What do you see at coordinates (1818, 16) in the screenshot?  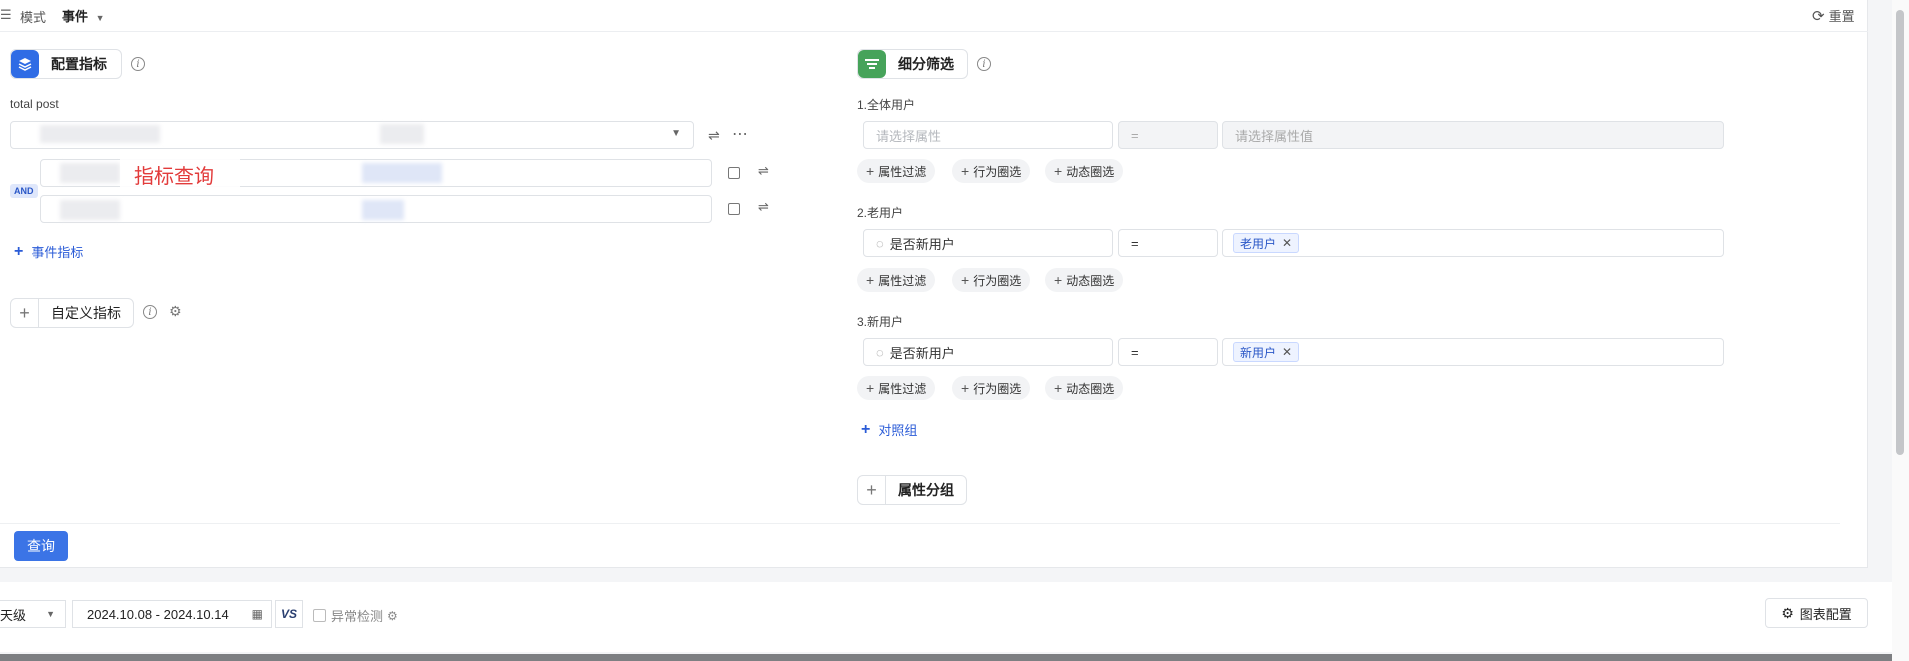 I see `refresh-icon: ⟳` at bounding box center [1818, 16].